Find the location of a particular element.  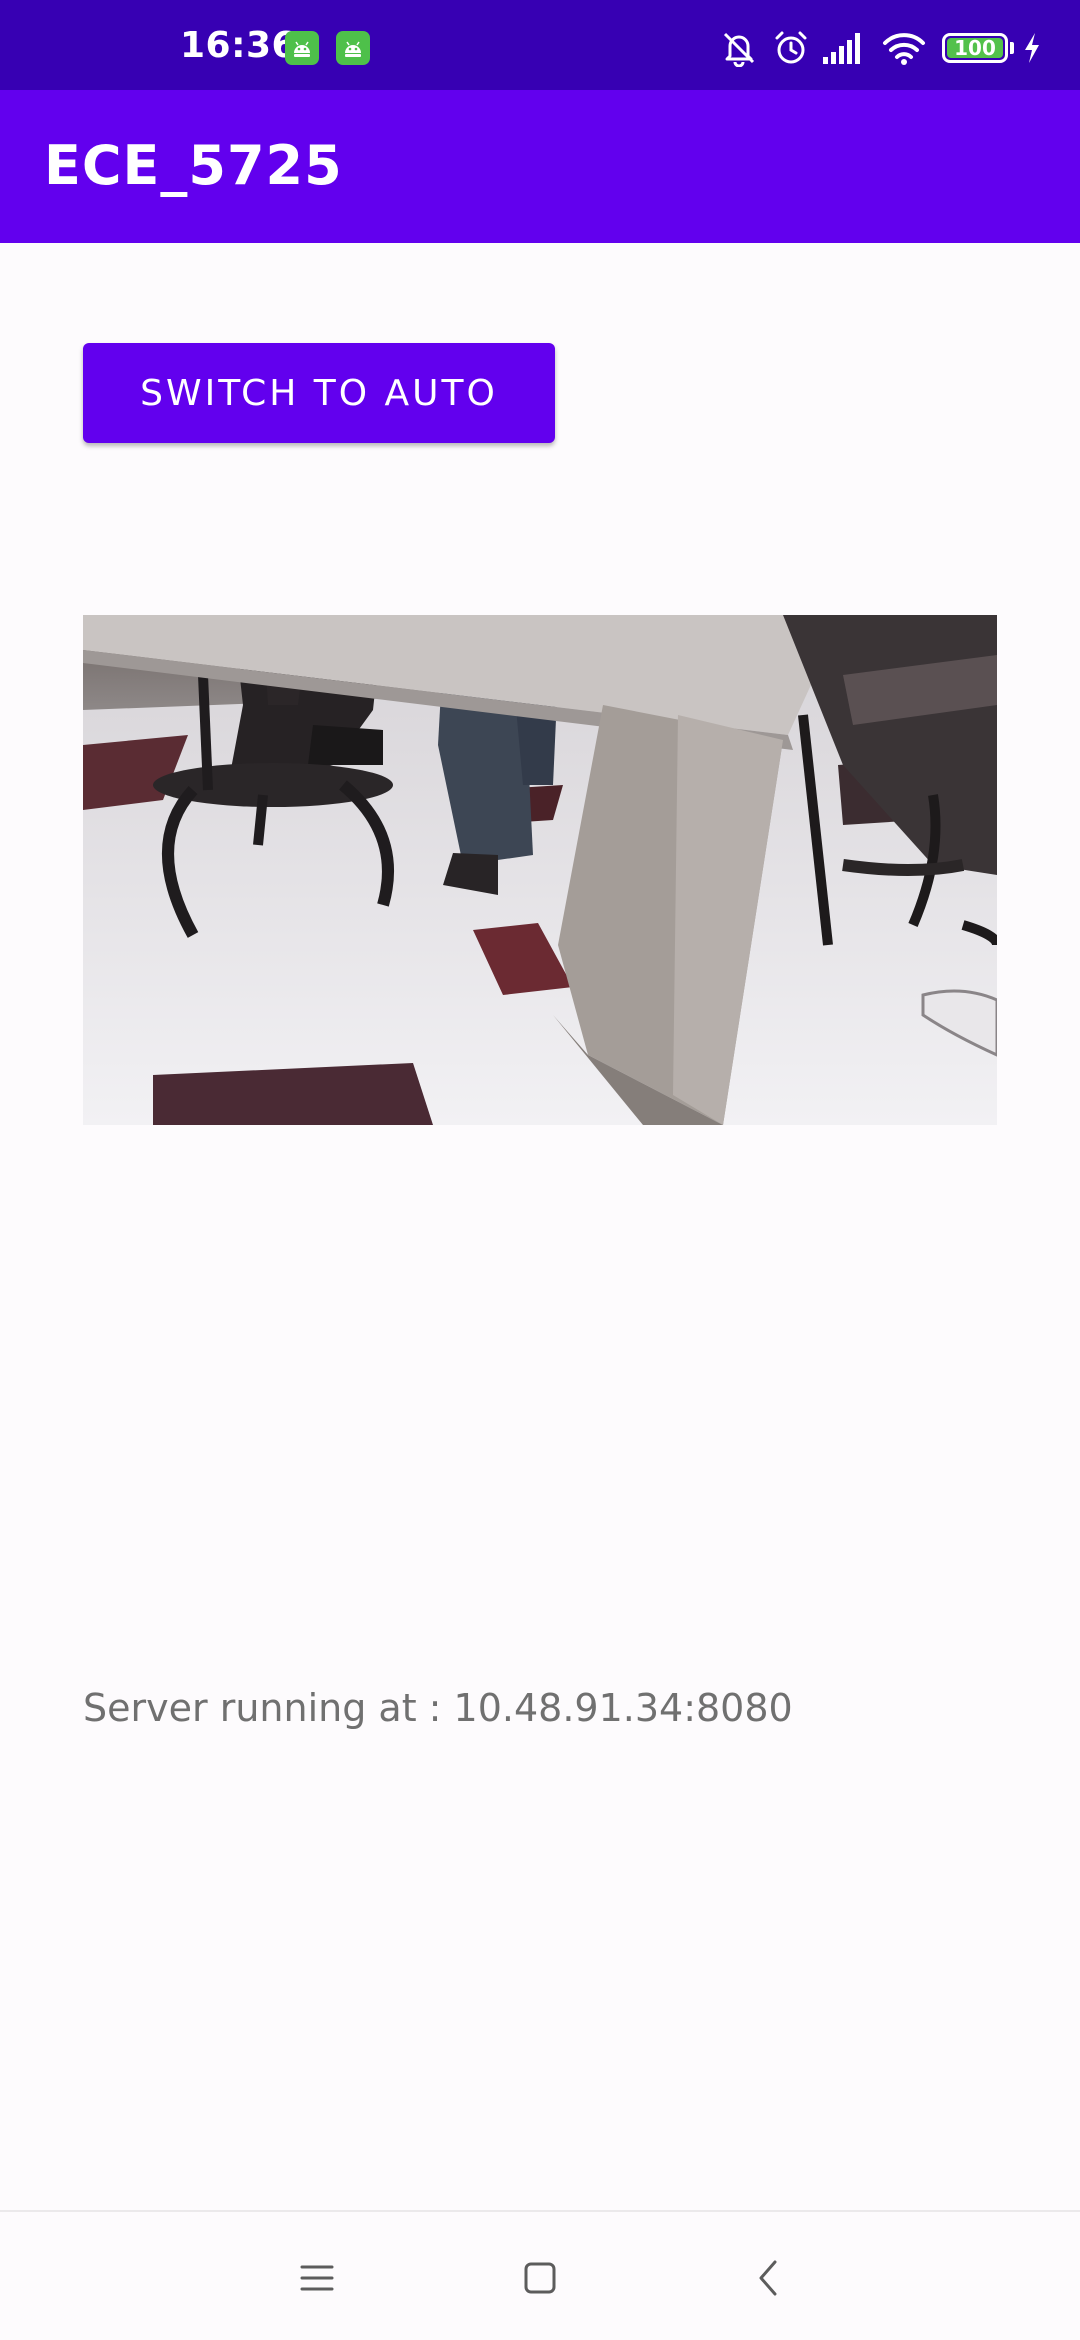

back-icon is located at coordinates (768, 2278).